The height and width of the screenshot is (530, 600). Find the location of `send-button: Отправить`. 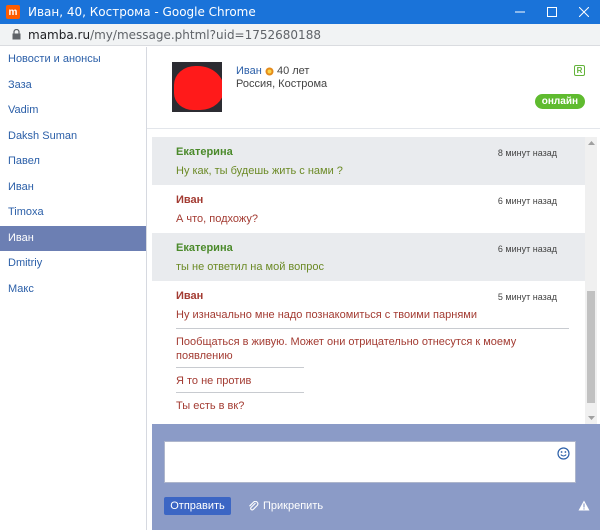

send-button: Отправить is located at coordinates (197, 506).